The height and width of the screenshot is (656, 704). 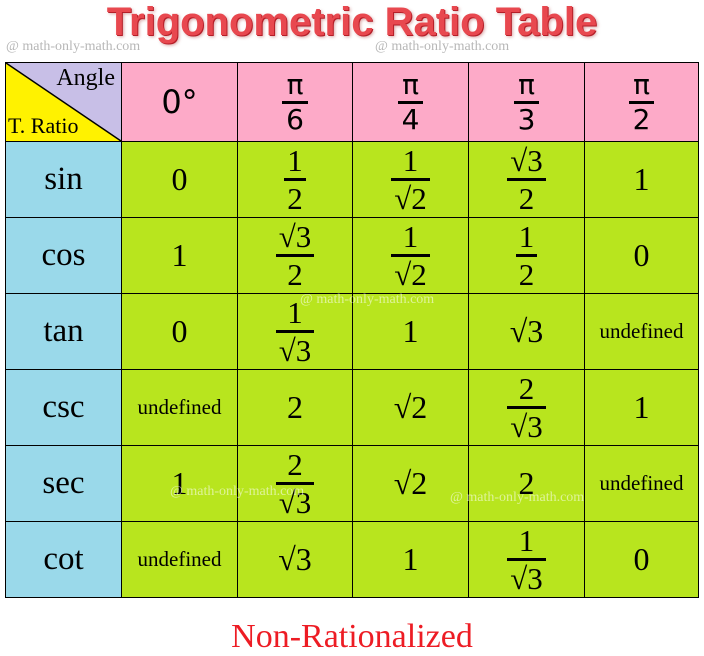 I want to click on angle-header-cell: π4, so click(x=410, y=102).